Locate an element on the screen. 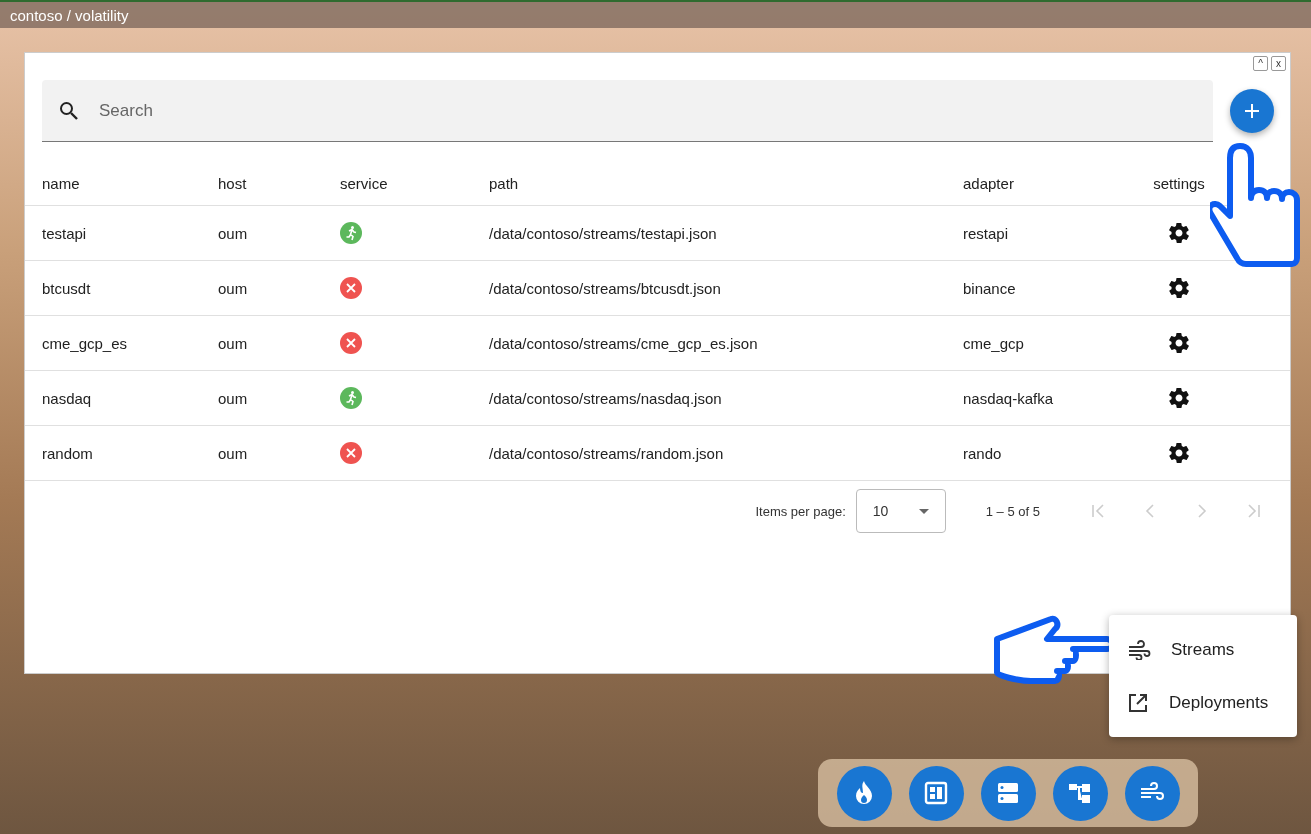  page-range-label: 1 – 5 of 5 is located at coordinates (1012, 511).